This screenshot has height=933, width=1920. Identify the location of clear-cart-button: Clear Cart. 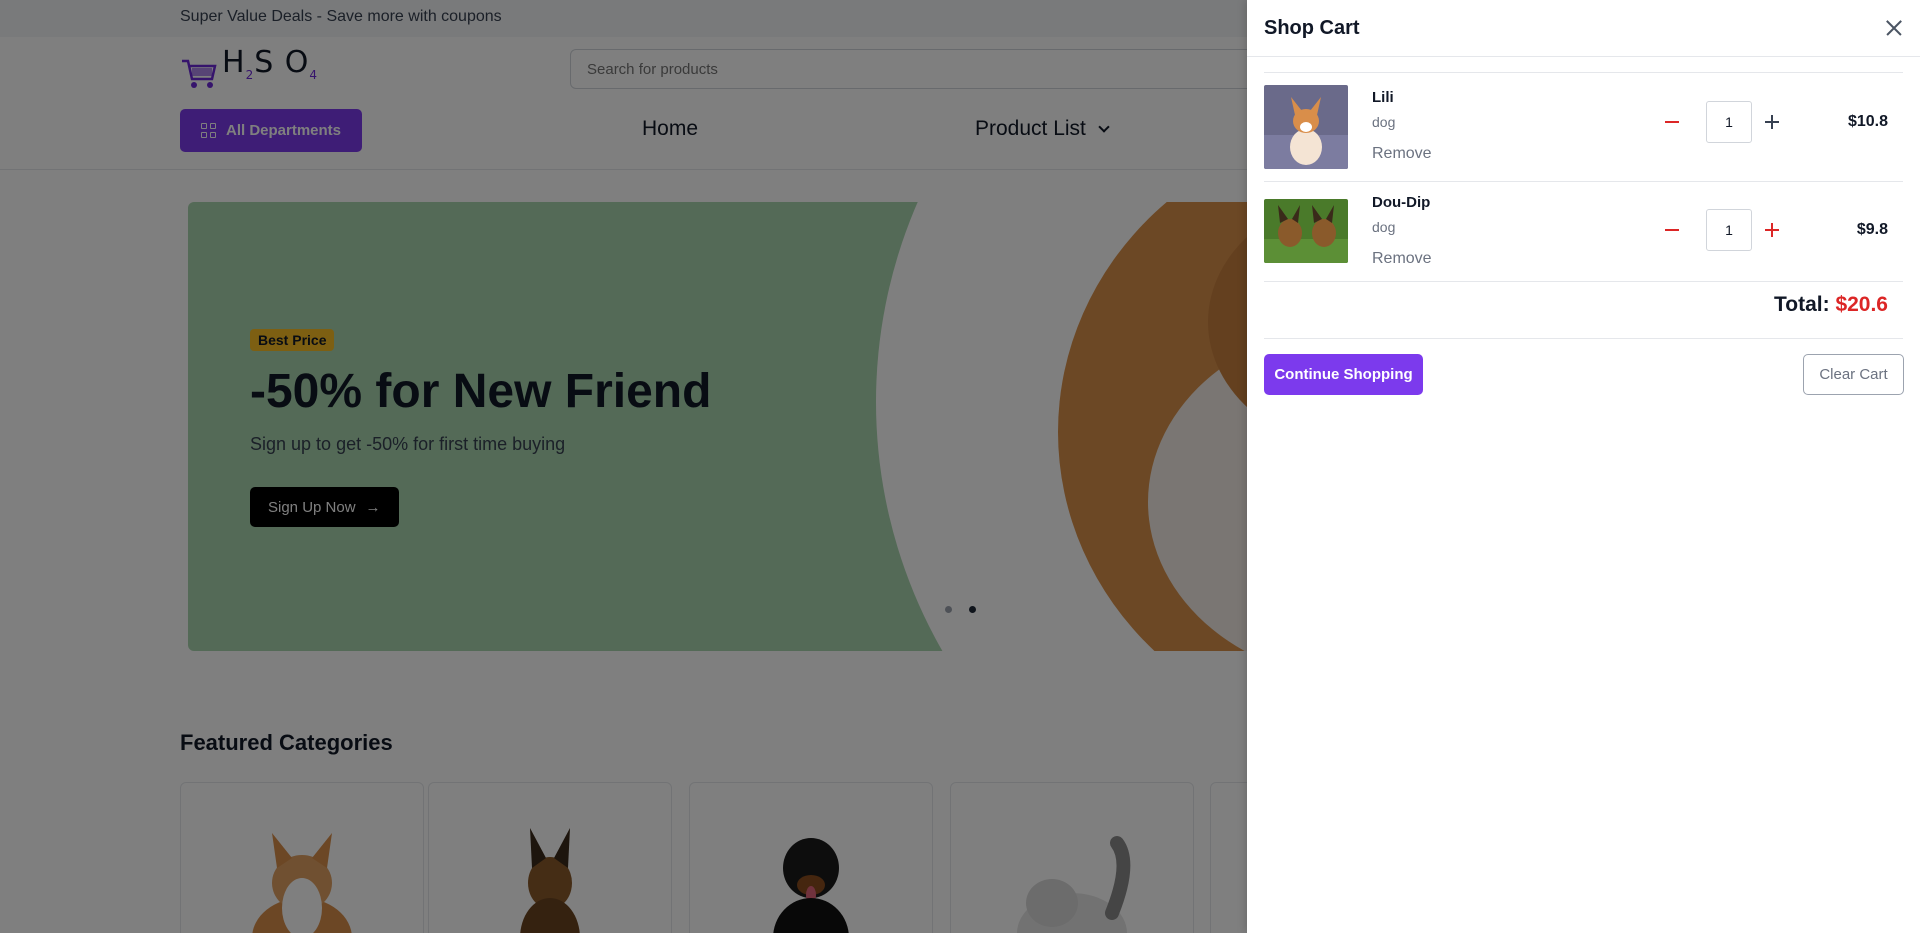
(1853, 374).